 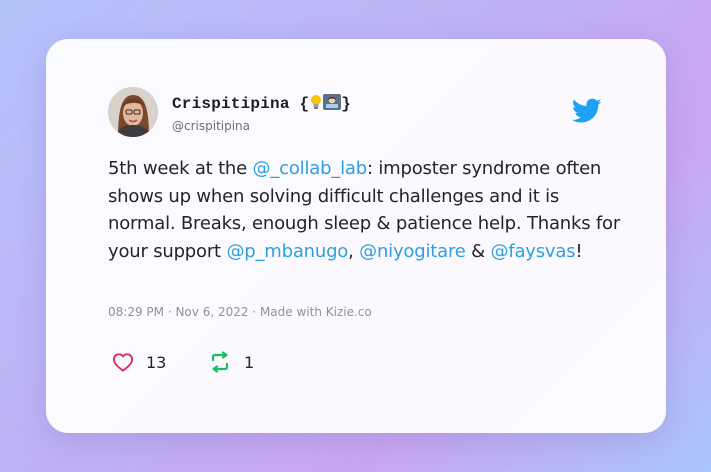 What do you see at coordinates (156, 362) in the screenshot?
I see `likes-count: 13` at bounding box center [156, 362].